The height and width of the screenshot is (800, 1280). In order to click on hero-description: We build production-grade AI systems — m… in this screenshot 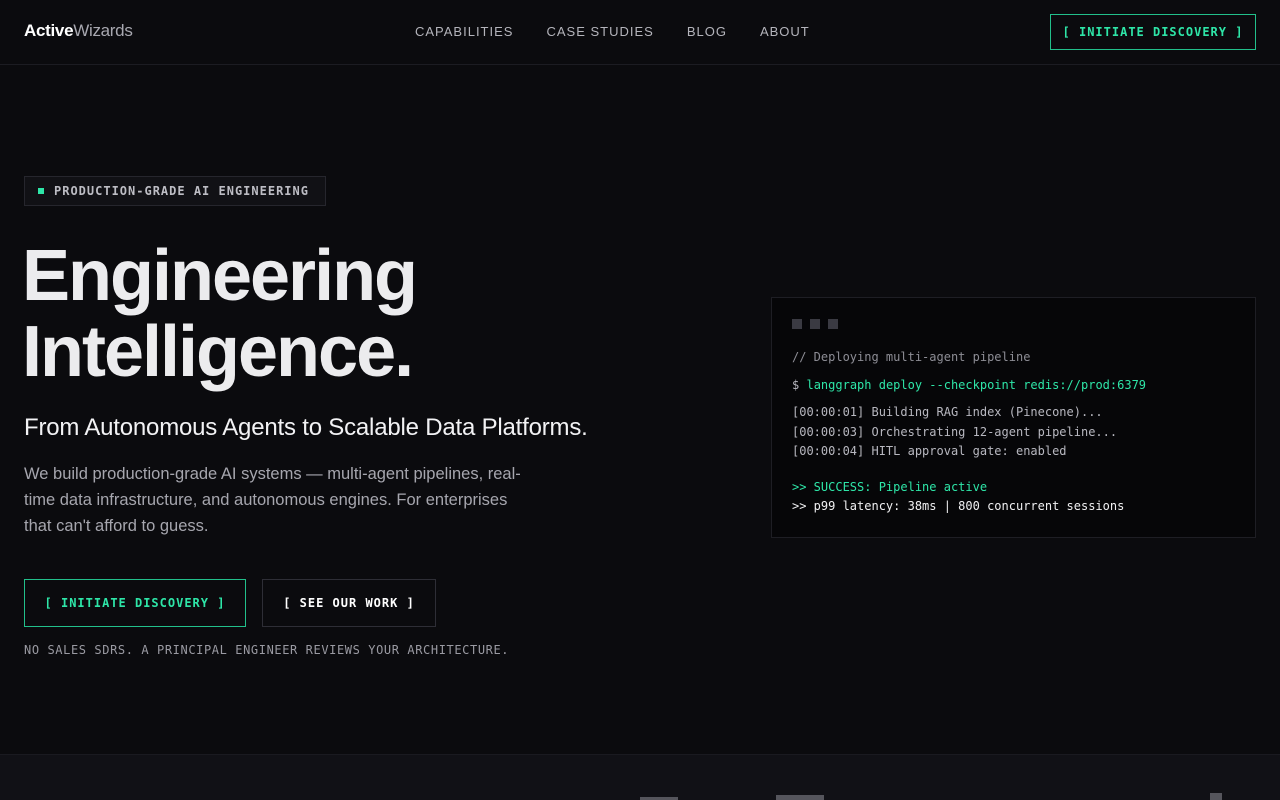, I will do `click(272, 500)`.